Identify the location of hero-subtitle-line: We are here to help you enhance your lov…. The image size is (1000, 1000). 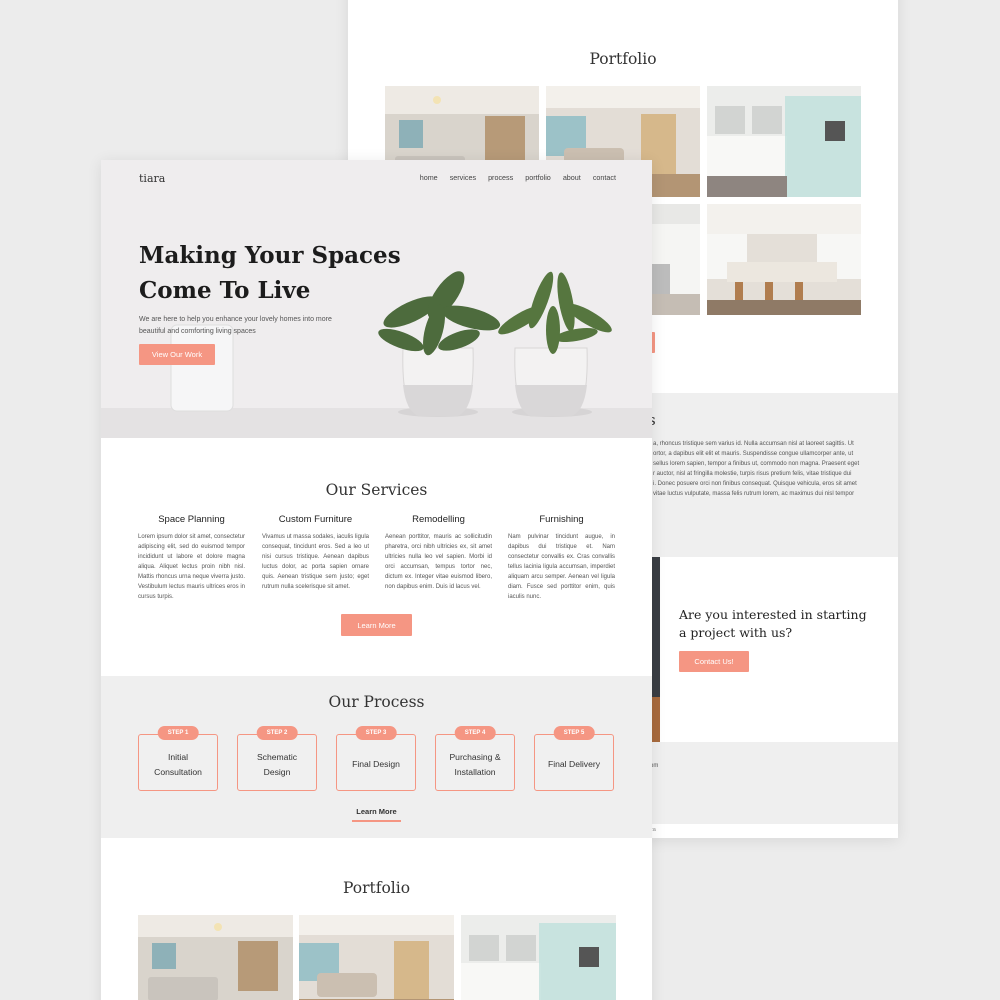
(235, 319).